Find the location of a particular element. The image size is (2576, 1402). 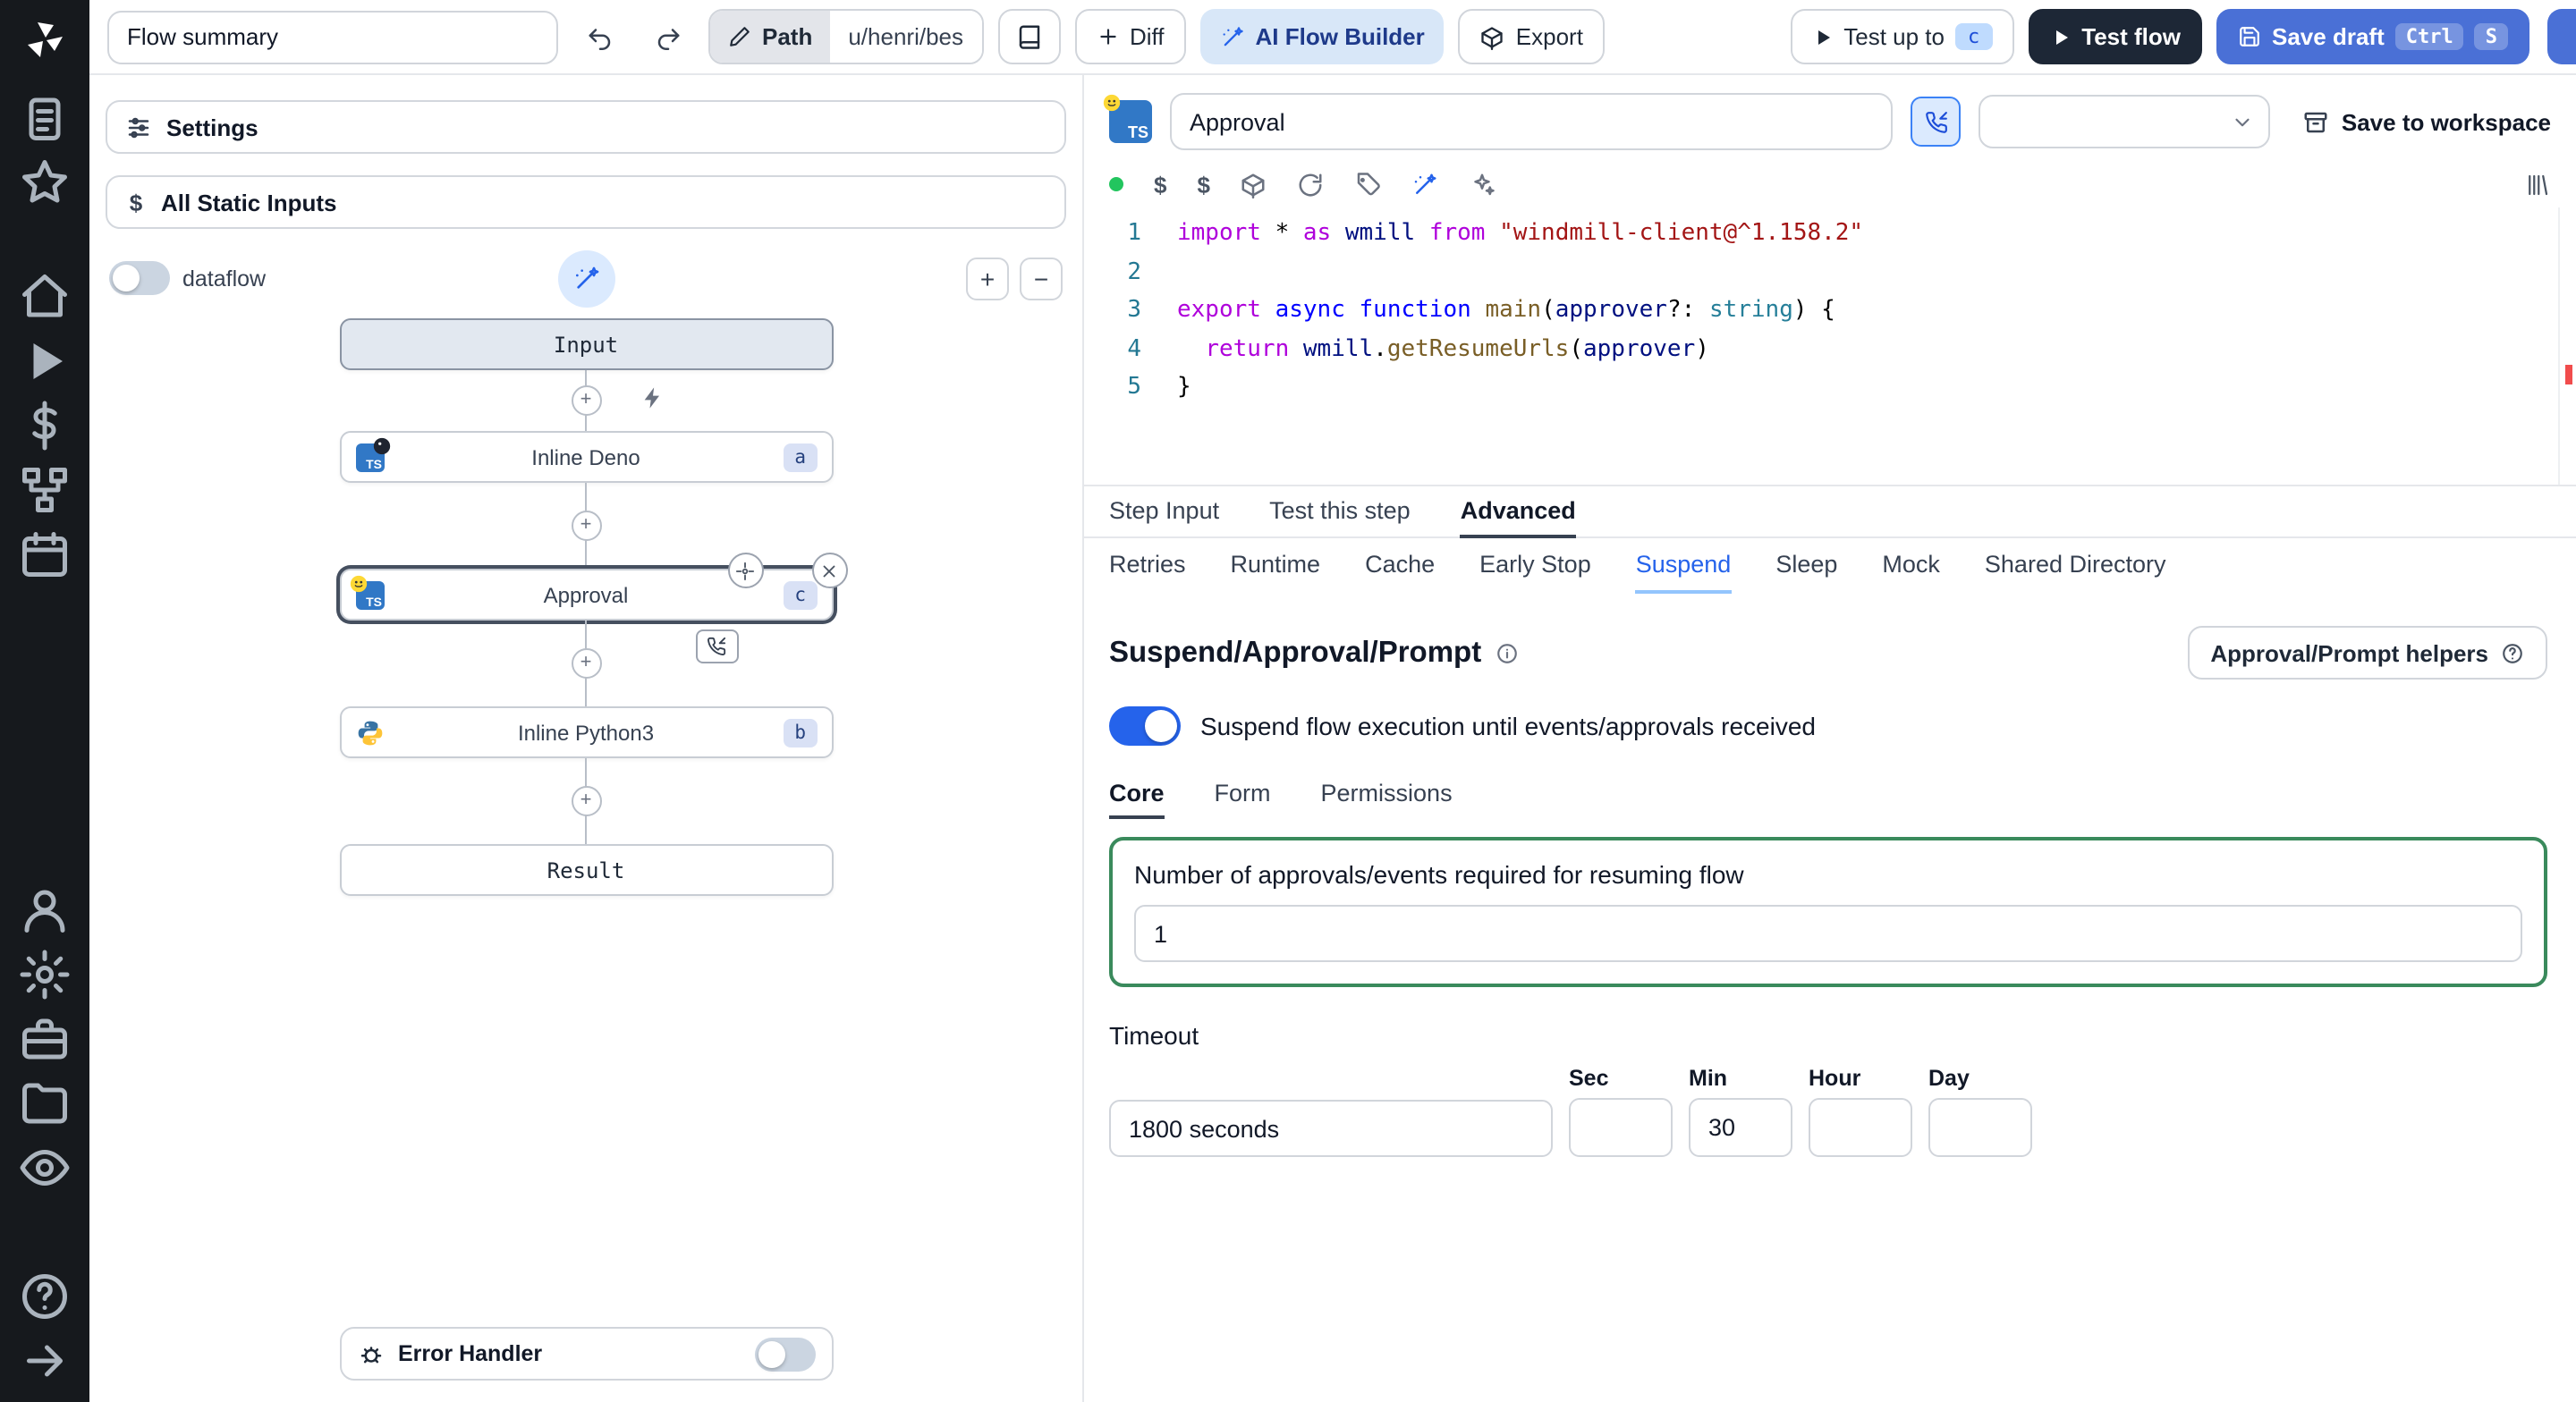

test-up-to-button: Test up to c is located at coordinates (1902, 36).